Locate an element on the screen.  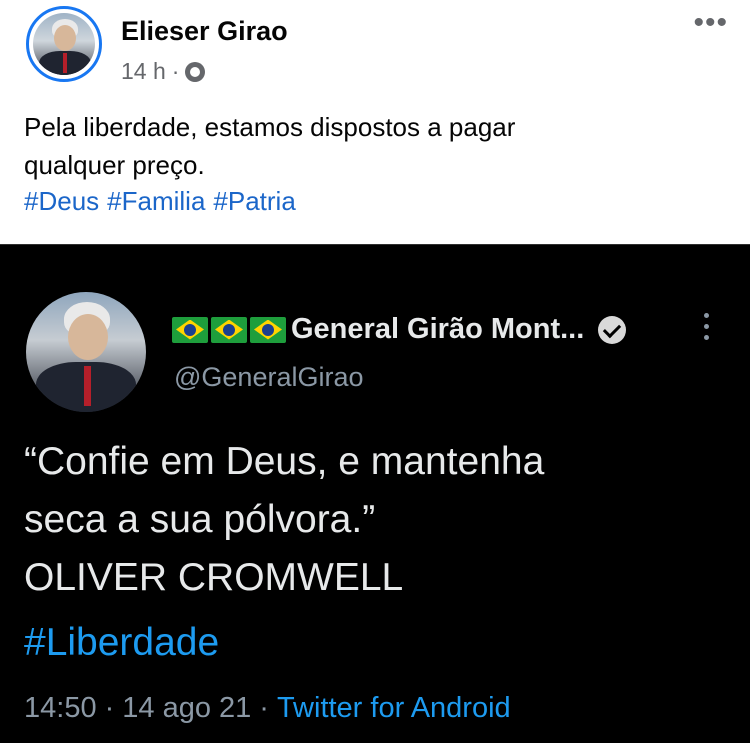
hashtag-link: #Patria is located at coordinates (254, 201).